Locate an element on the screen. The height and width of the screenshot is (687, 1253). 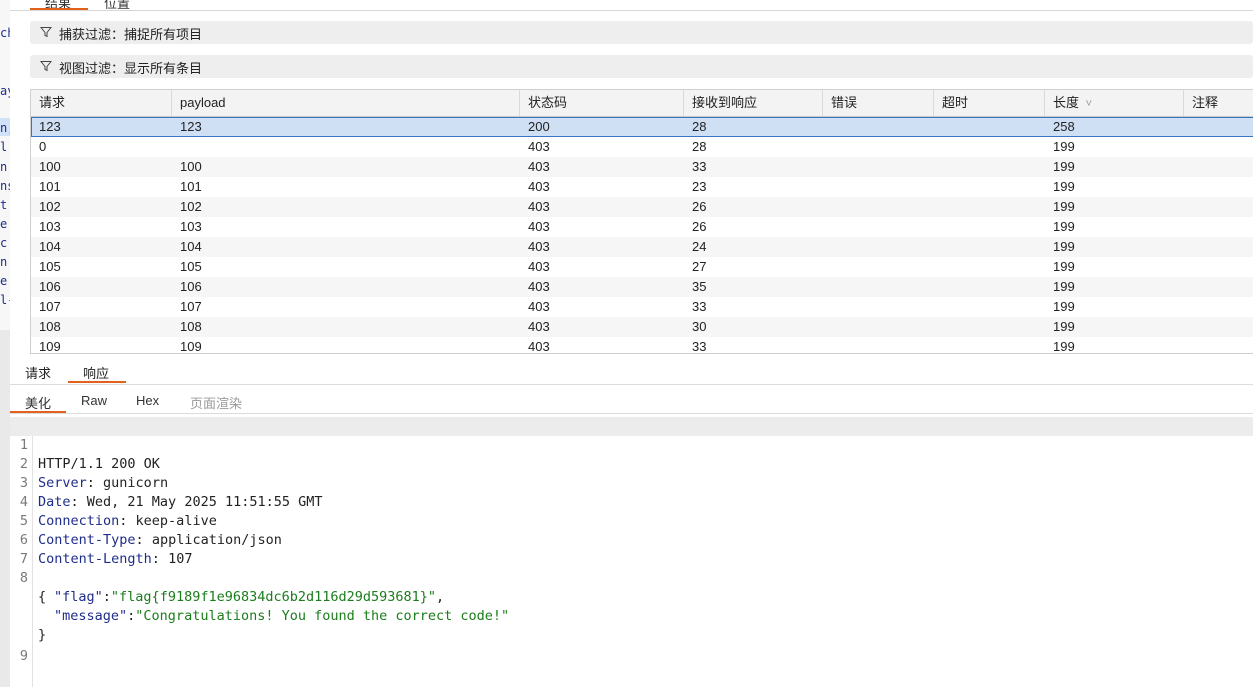
code-line: 2 Server: gunicorn is located at coordinates (631, 463).